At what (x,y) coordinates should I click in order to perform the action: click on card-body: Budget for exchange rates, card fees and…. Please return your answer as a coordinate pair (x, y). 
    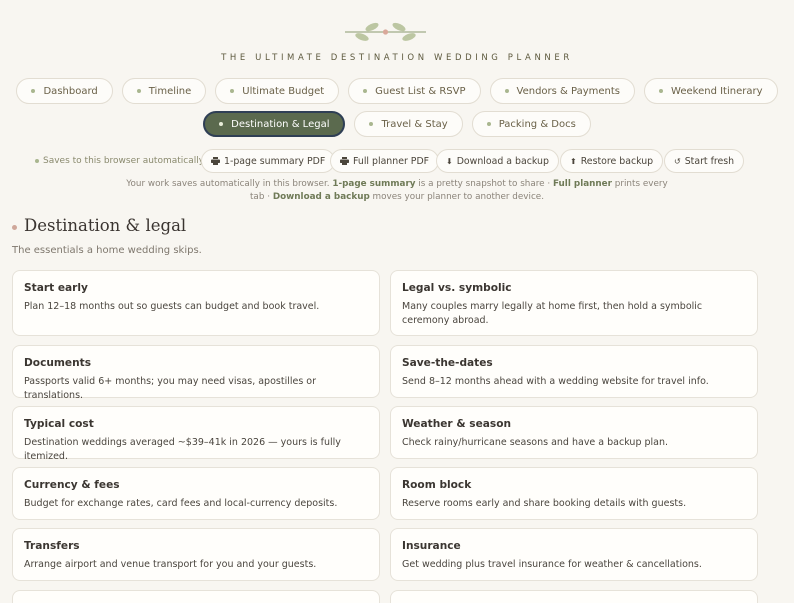
    Looking at the image, I should click on (181, 503).